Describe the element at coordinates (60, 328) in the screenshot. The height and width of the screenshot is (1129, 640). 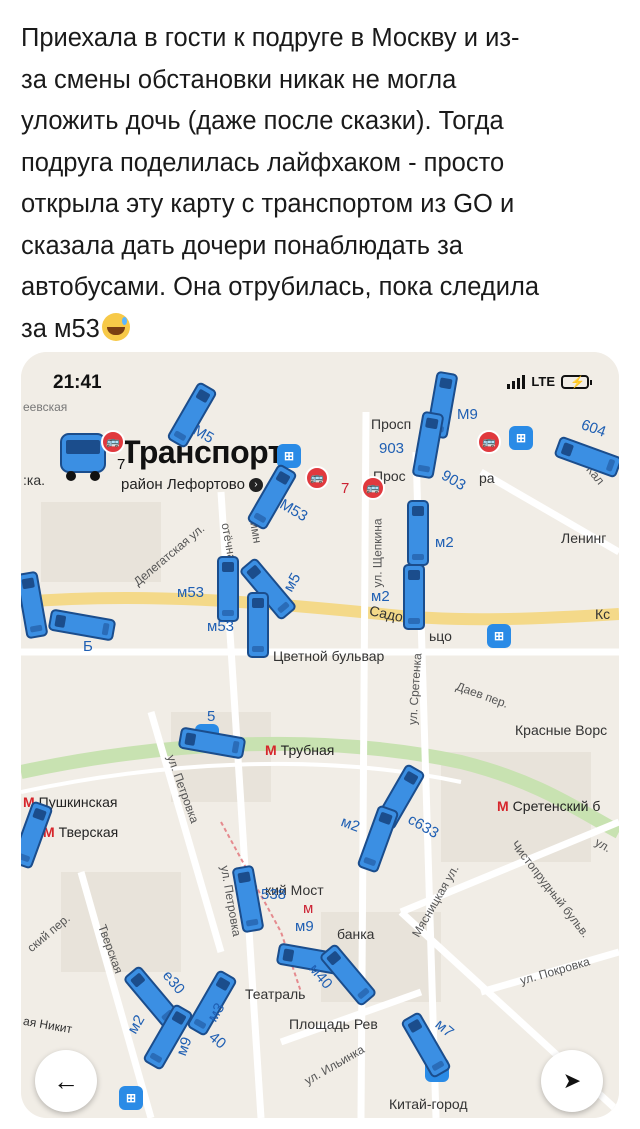
I see `post-line: за м53` at that location.